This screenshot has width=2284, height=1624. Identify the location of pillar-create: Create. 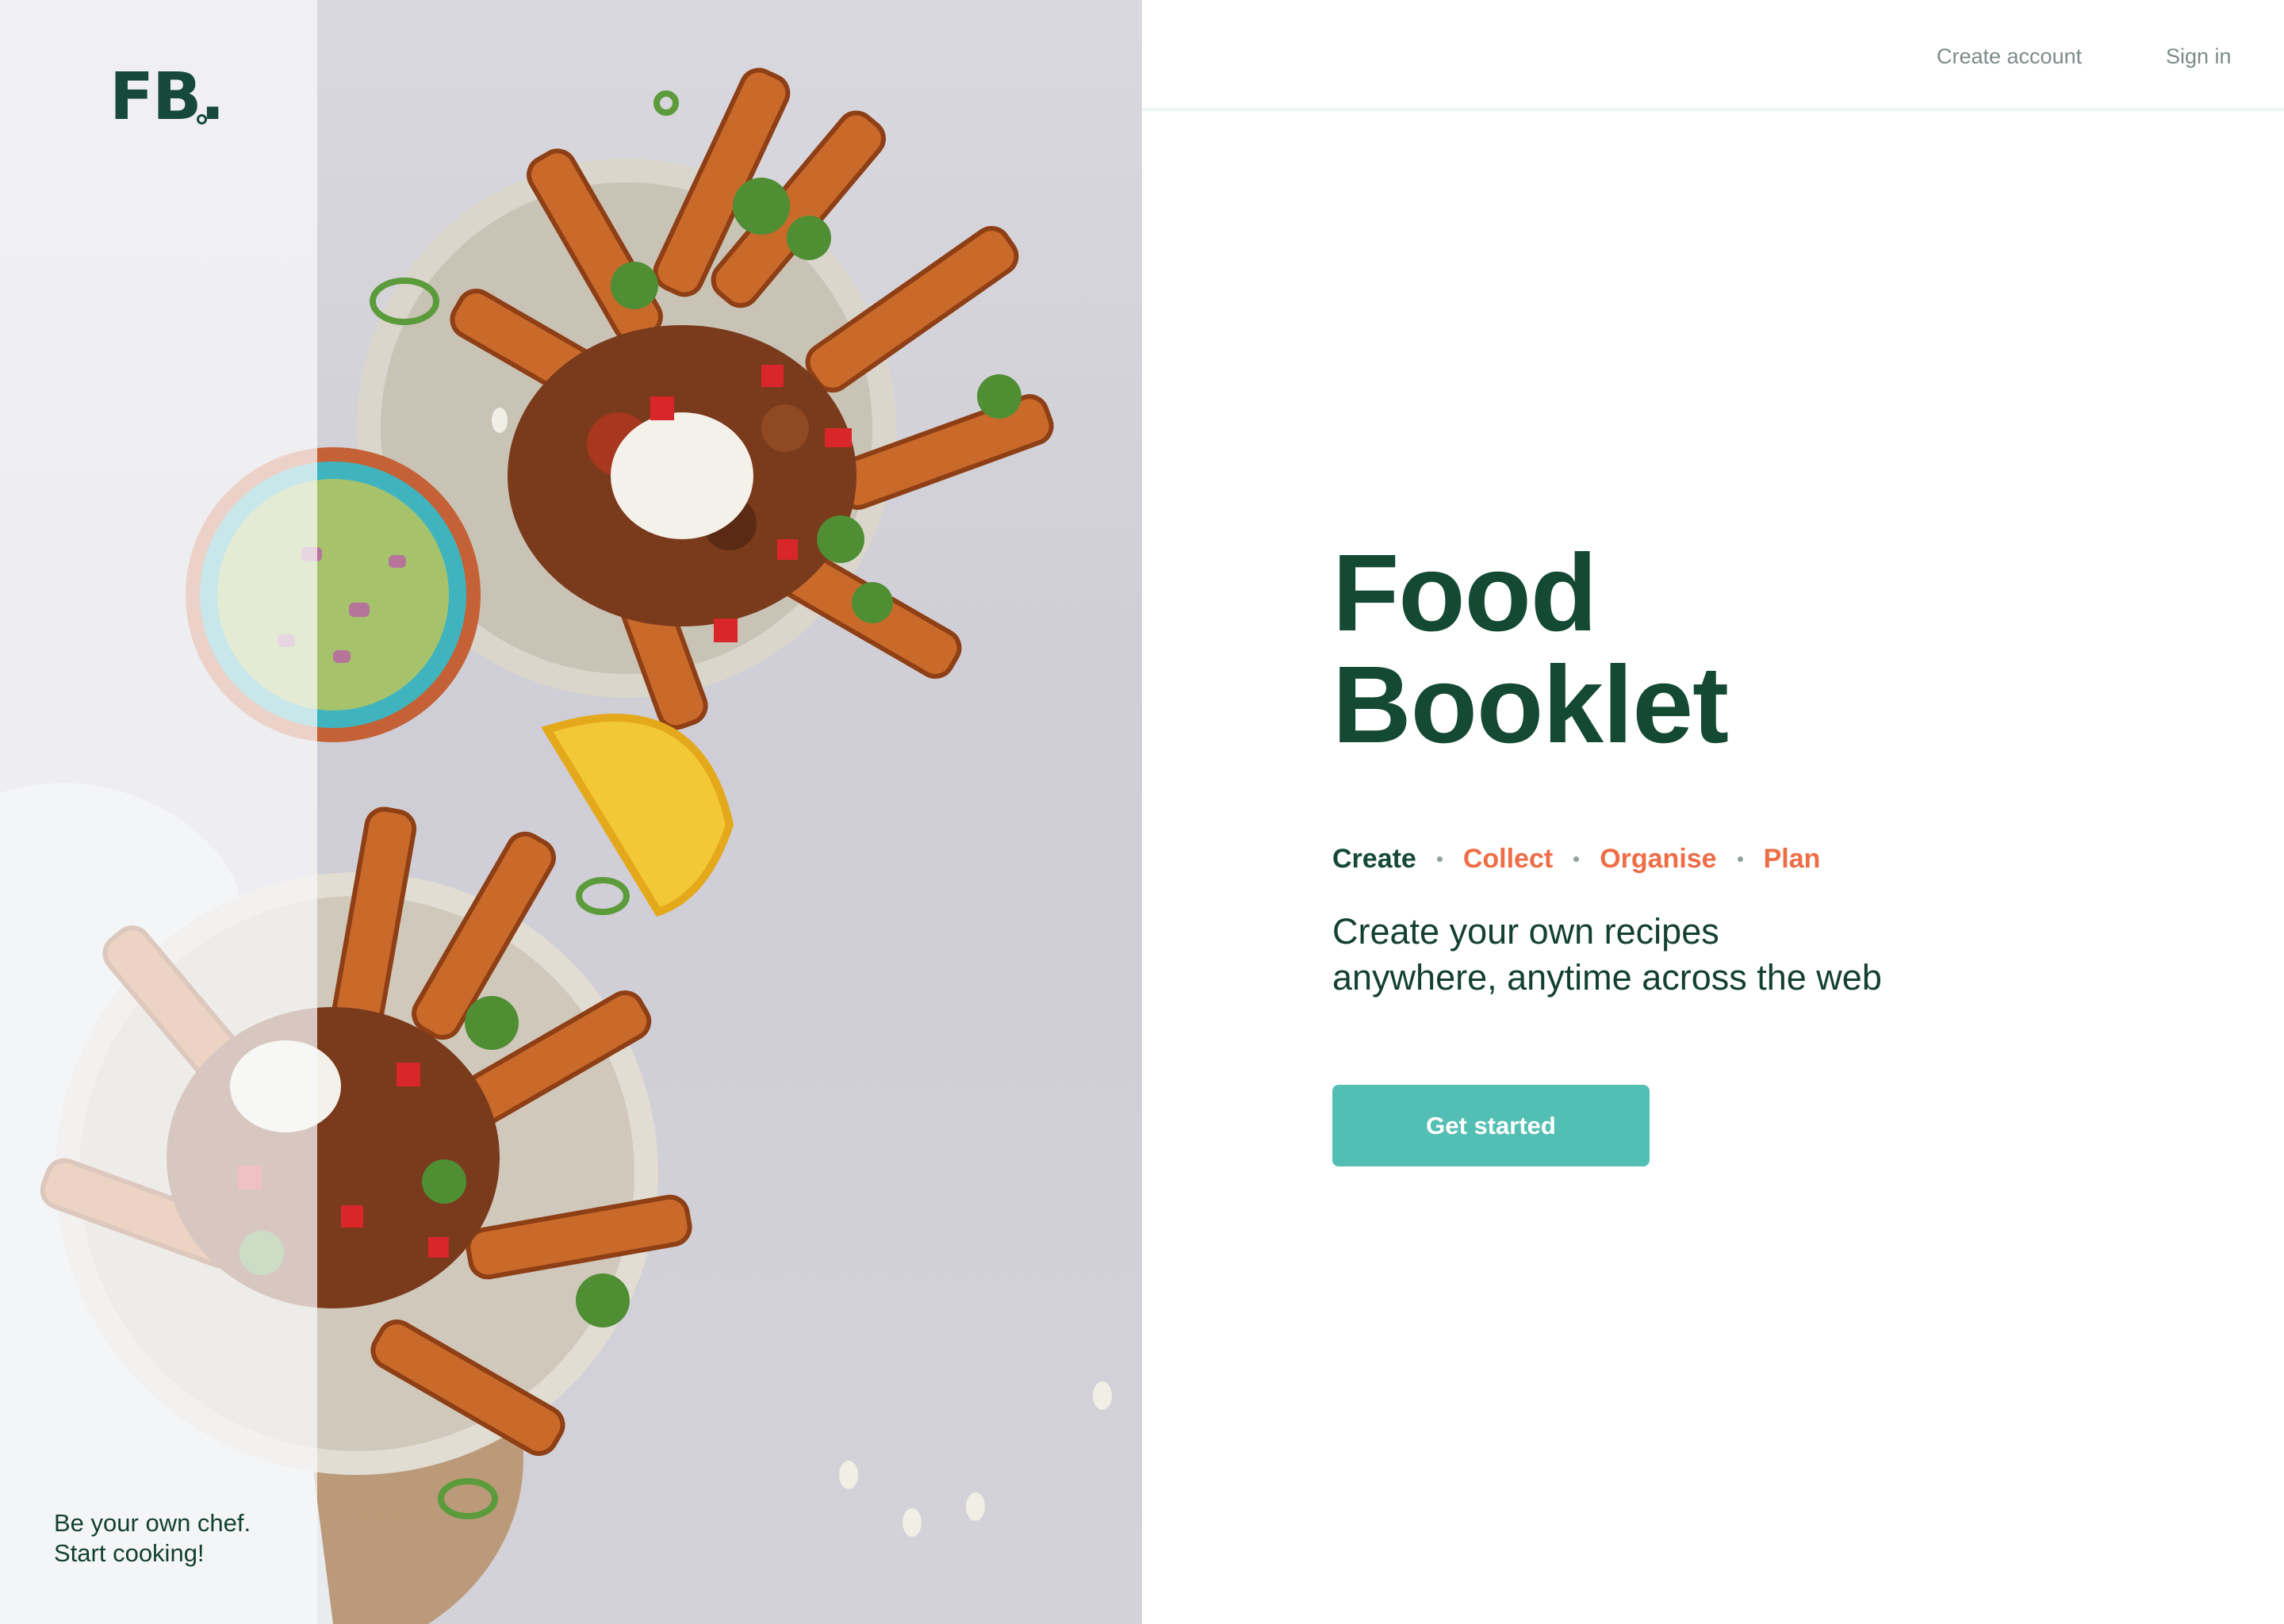
(1374, 859).